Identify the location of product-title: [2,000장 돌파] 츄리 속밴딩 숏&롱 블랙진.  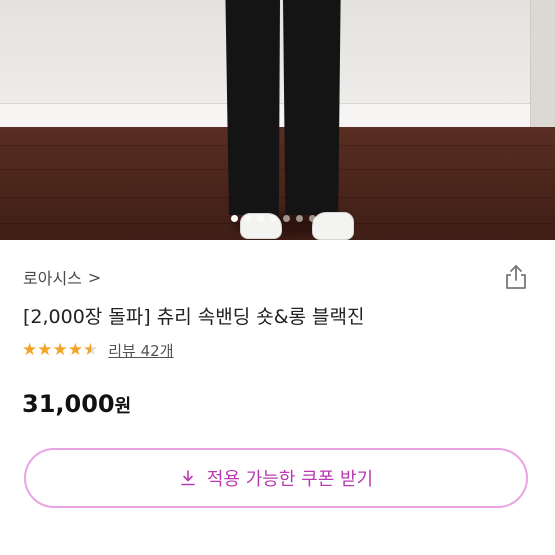
(194, 317).